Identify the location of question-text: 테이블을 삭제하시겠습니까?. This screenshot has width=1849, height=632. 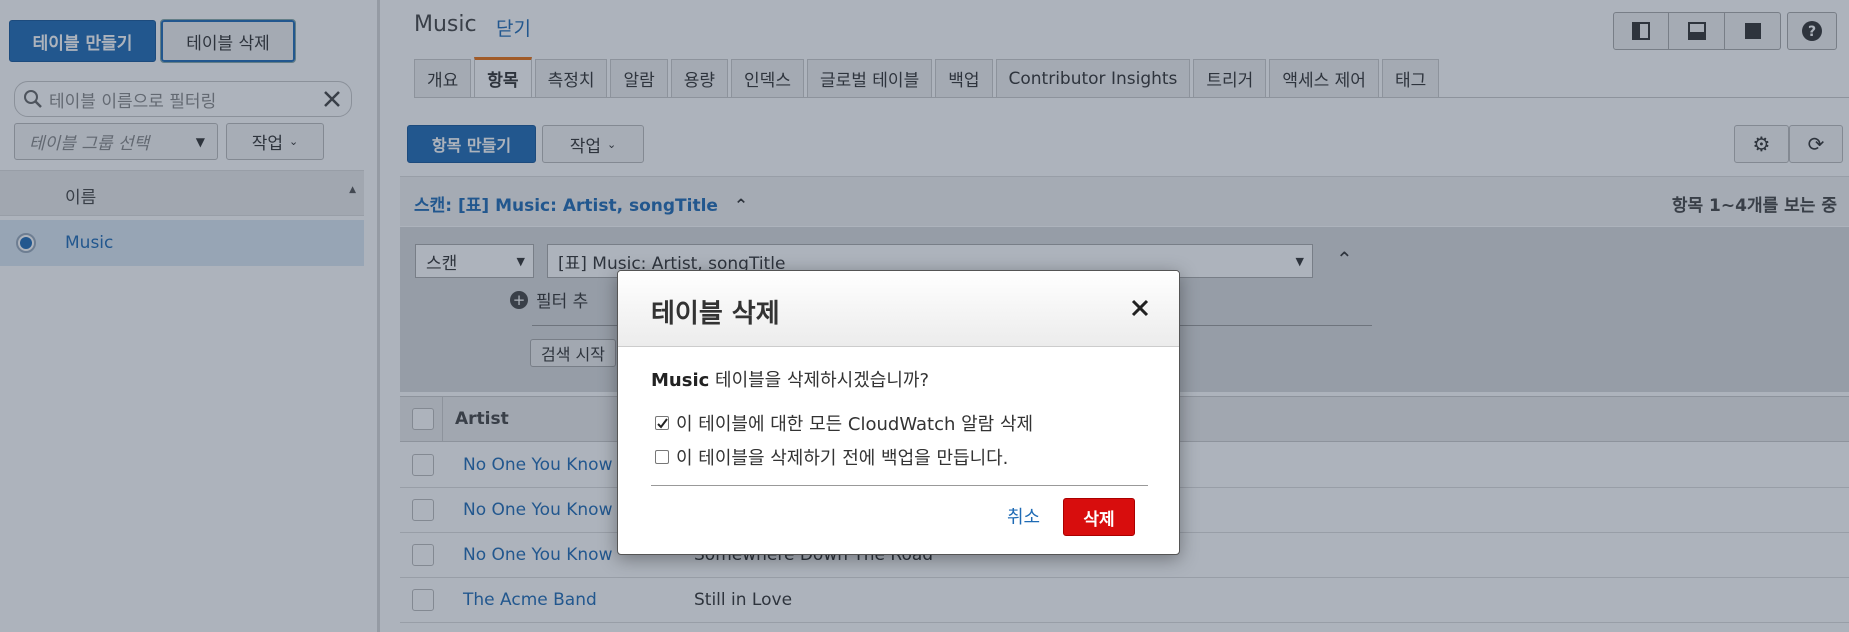
(819, 380).